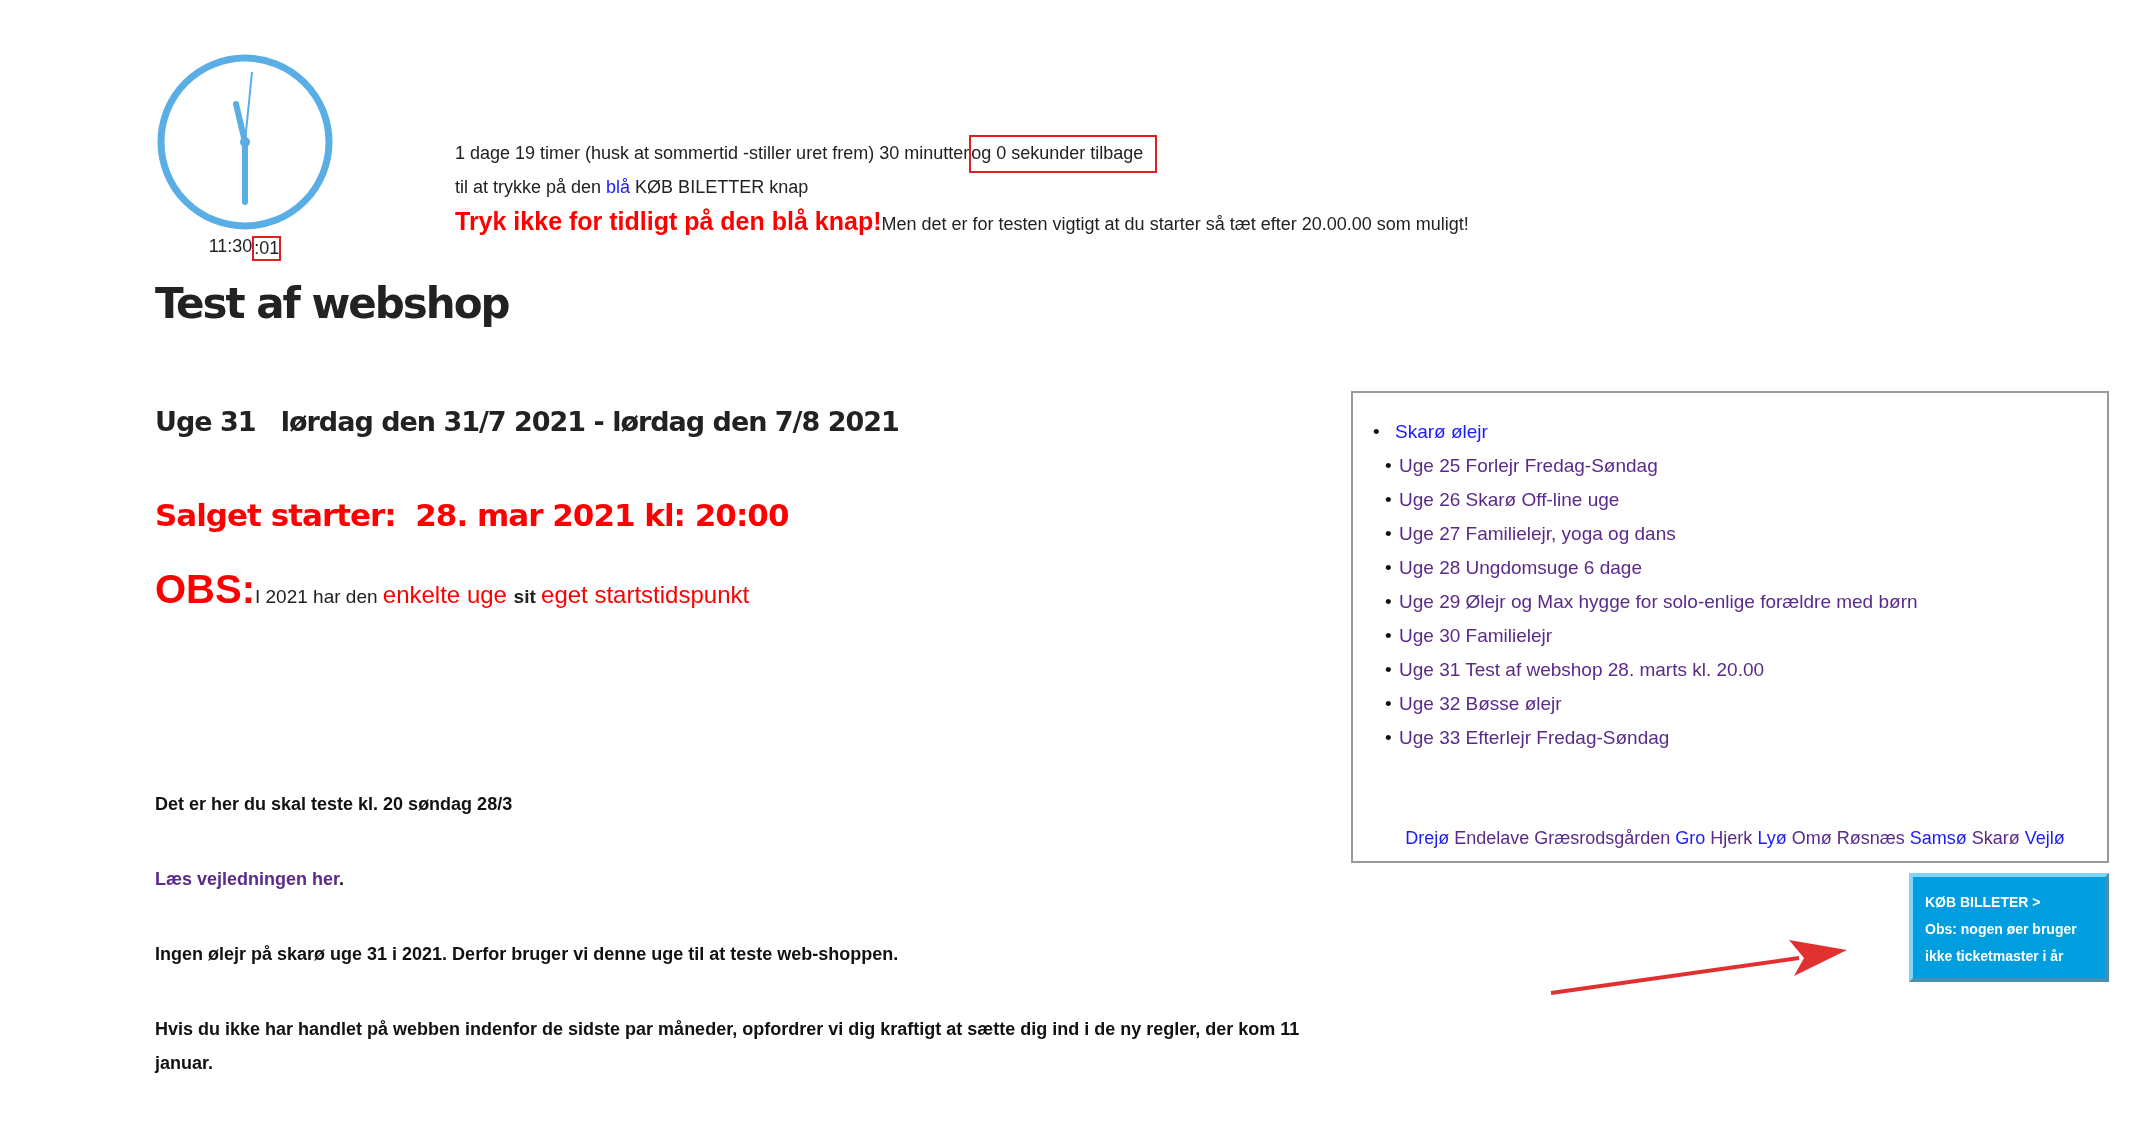 The height and width of the screenshot is (1121, 2139). I want to click on warning-text: Tryk ikke for tidligt på den blå knap!, so click(668, 221).